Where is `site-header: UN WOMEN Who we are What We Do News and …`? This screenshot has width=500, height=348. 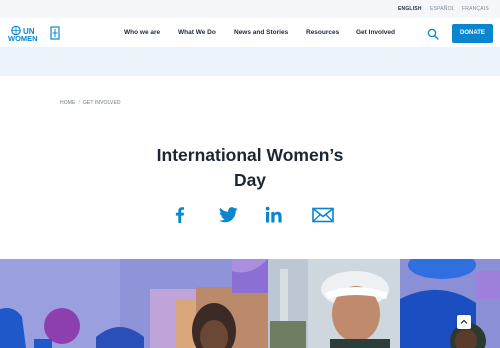
site-header: UN WOMEN Who we are What We Do News and … is located at coordinates (250, 33).